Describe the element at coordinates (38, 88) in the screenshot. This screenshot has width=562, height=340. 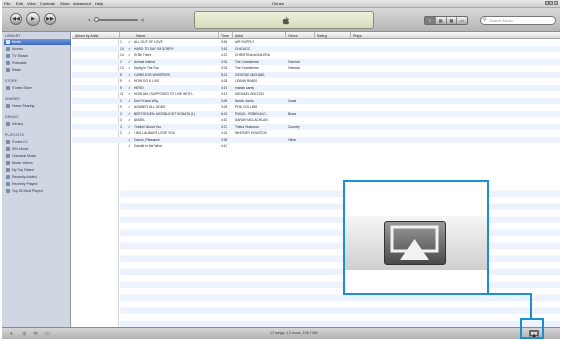
I see `sidebar-item-itunes-store: iTunes Store` at that location.